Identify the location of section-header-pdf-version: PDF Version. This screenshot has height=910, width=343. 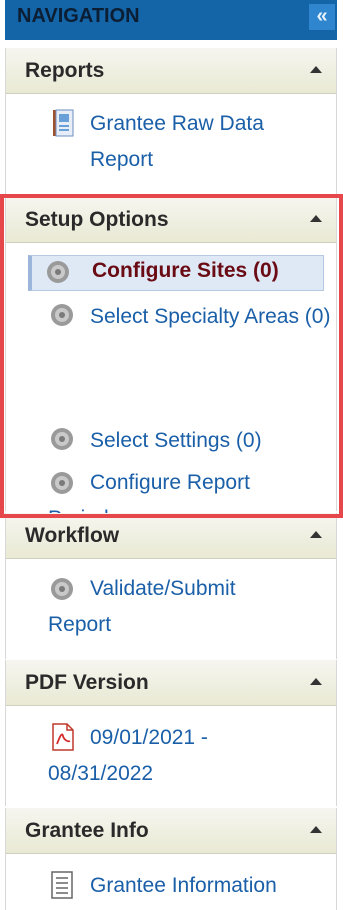
(171, 683).